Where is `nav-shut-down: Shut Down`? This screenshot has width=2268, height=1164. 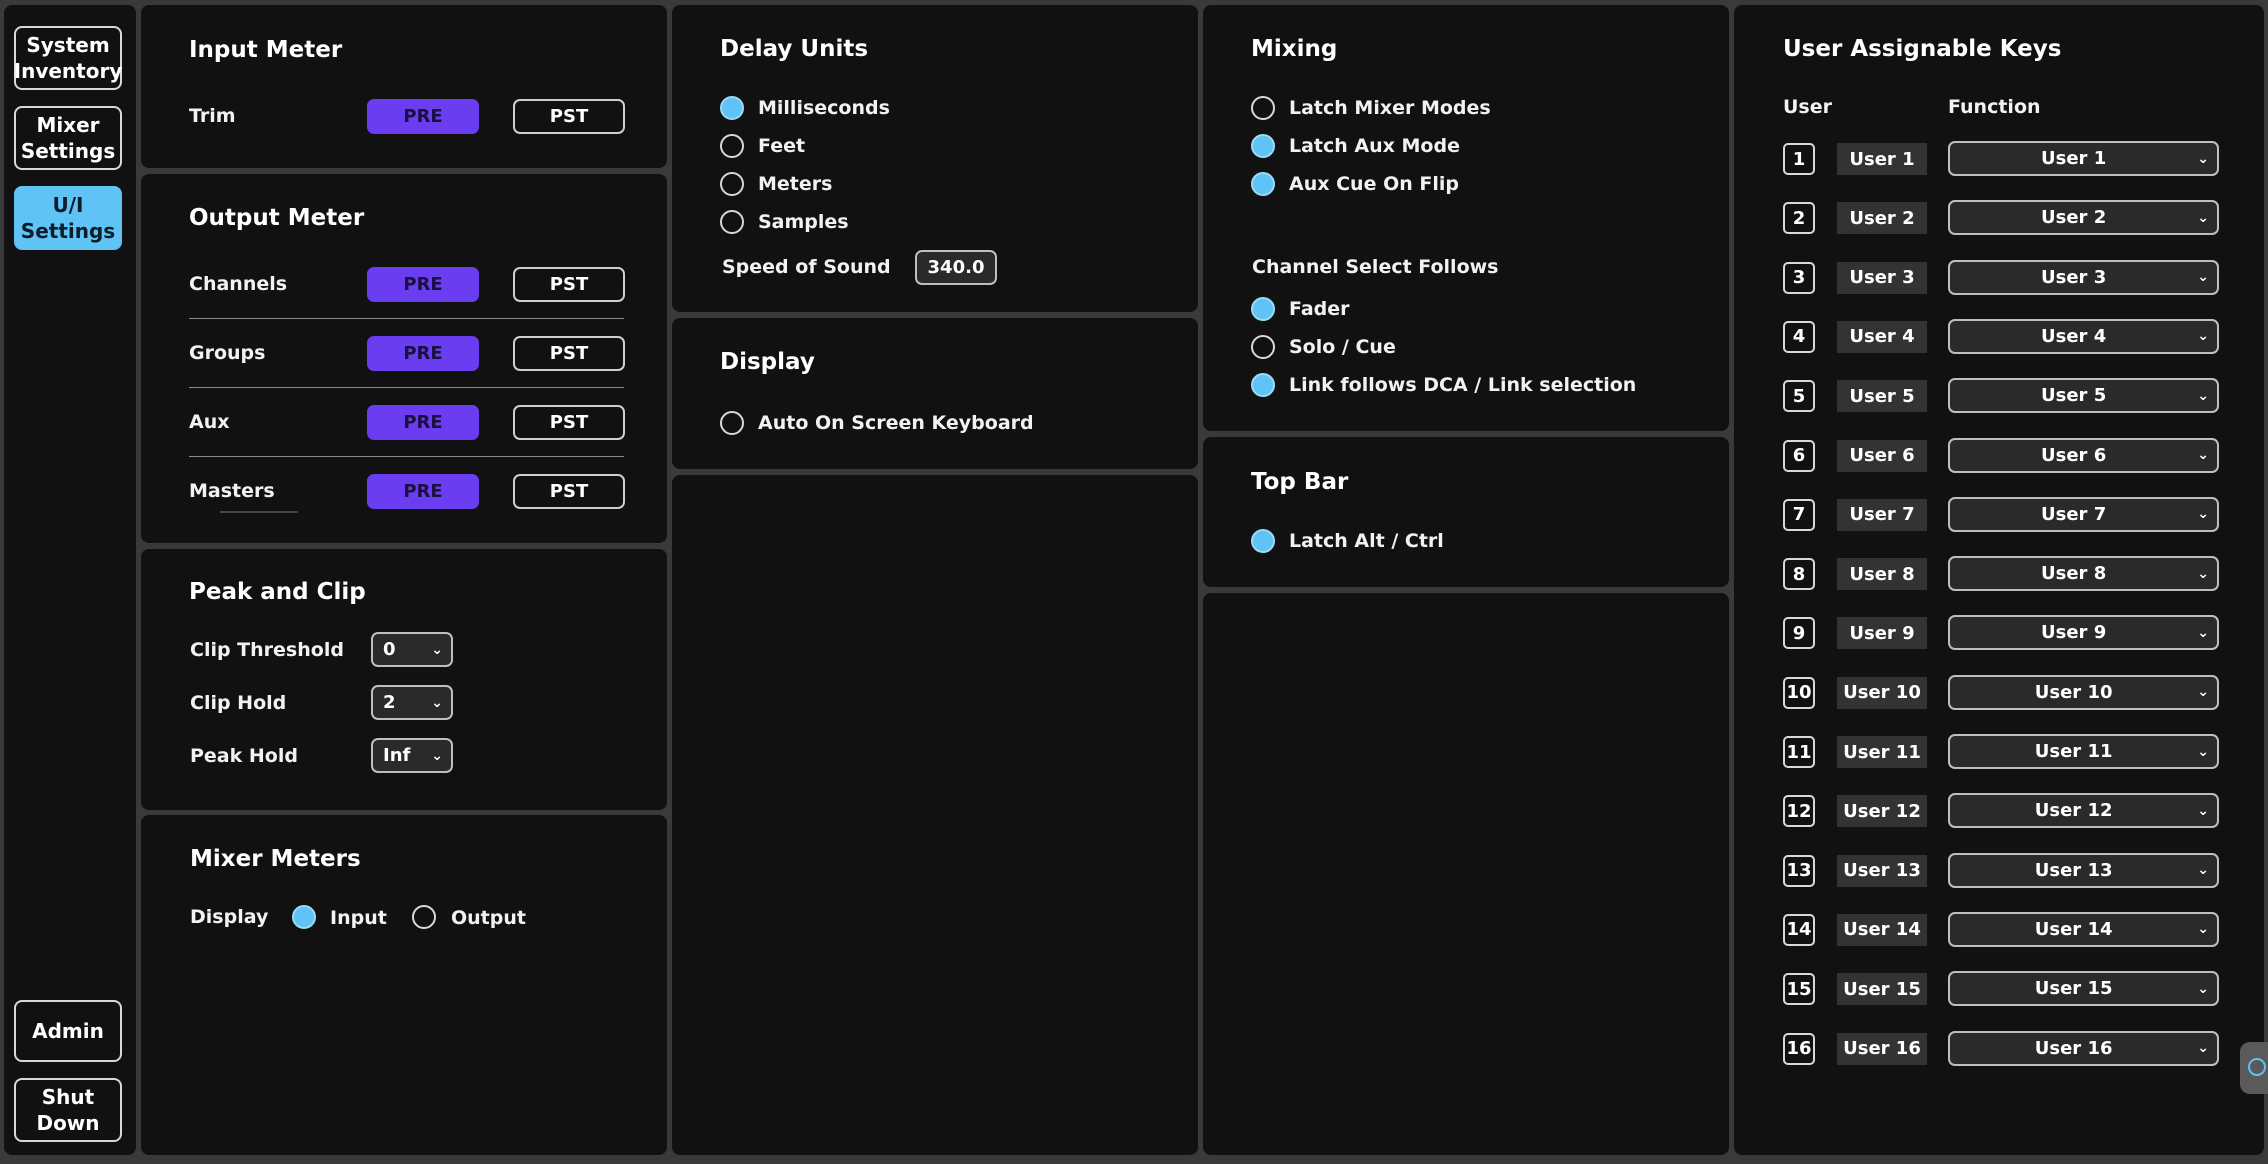
nav-shut-down: Shut Down is located at coordinates (68, 1110).